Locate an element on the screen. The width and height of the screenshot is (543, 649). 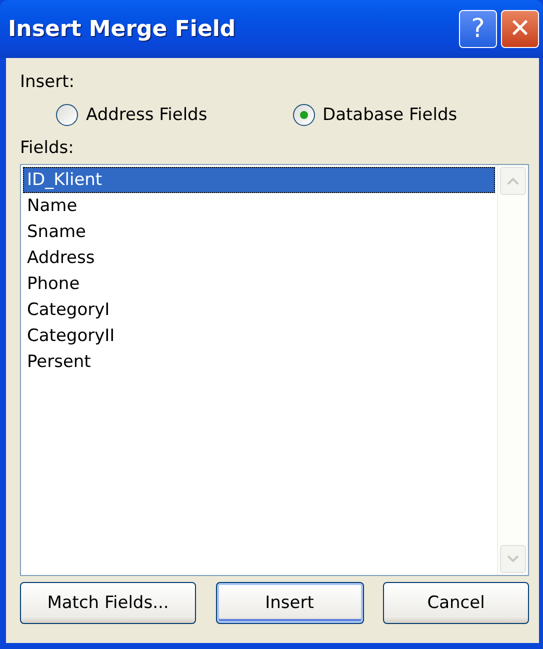
dialog-button: Cancel is located at coordinates (456, 603).